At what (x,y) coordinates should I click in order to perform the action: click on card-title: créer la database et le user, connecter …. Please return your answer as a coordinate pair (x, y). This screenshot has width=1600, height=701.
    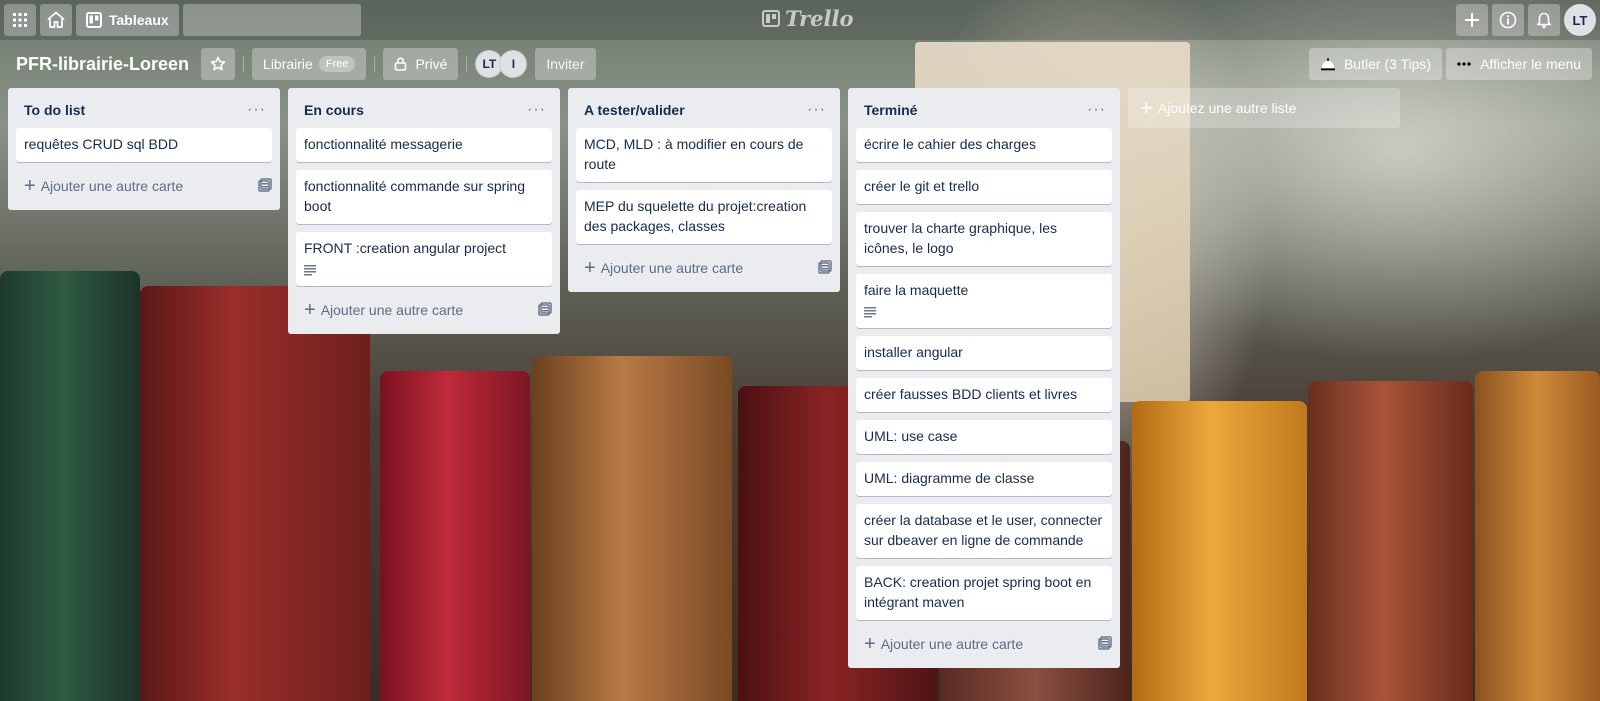
    Looking at the image, I should click on (983, 530).